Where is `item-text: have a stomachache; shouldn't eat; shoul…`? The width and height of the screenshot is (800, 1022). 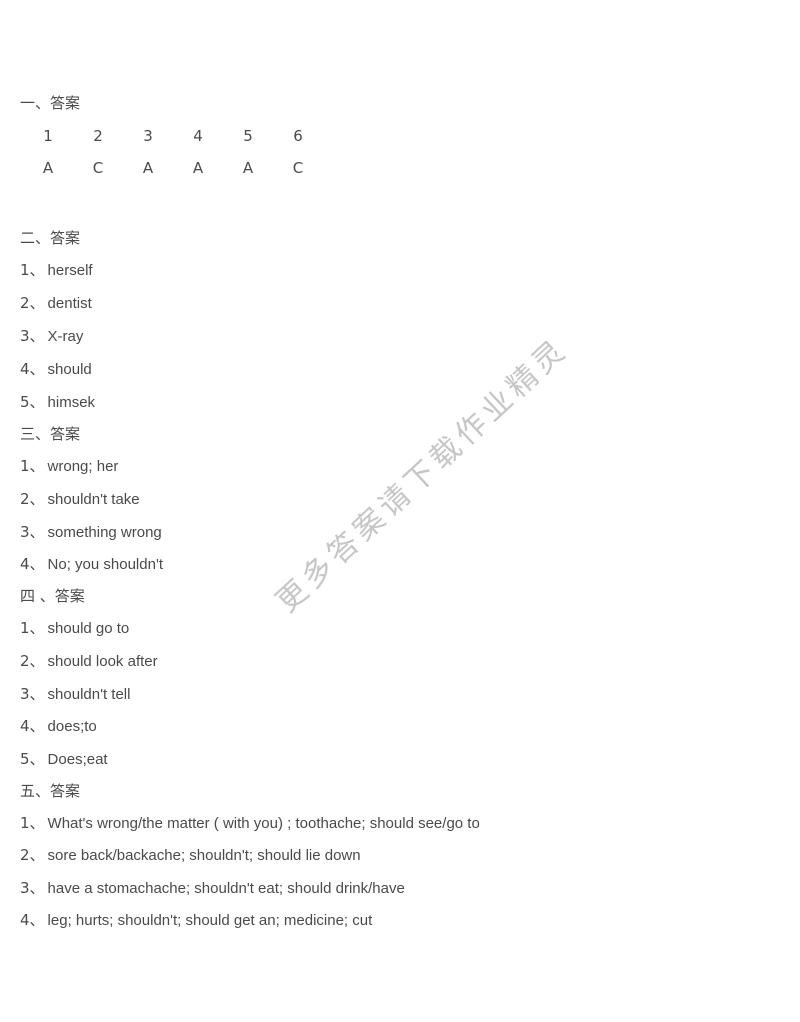 item-text: have a stomachache; shouldn't eat; shoul… is located at coordinates (226, 888).